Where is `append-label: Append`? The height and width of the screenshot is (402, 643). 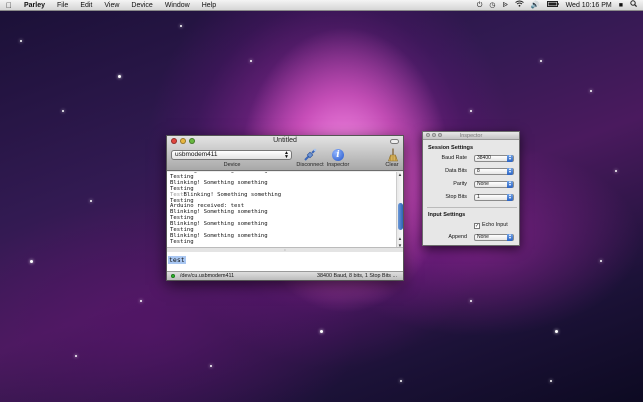
append-label: Append is located at coordinates (457, 237).